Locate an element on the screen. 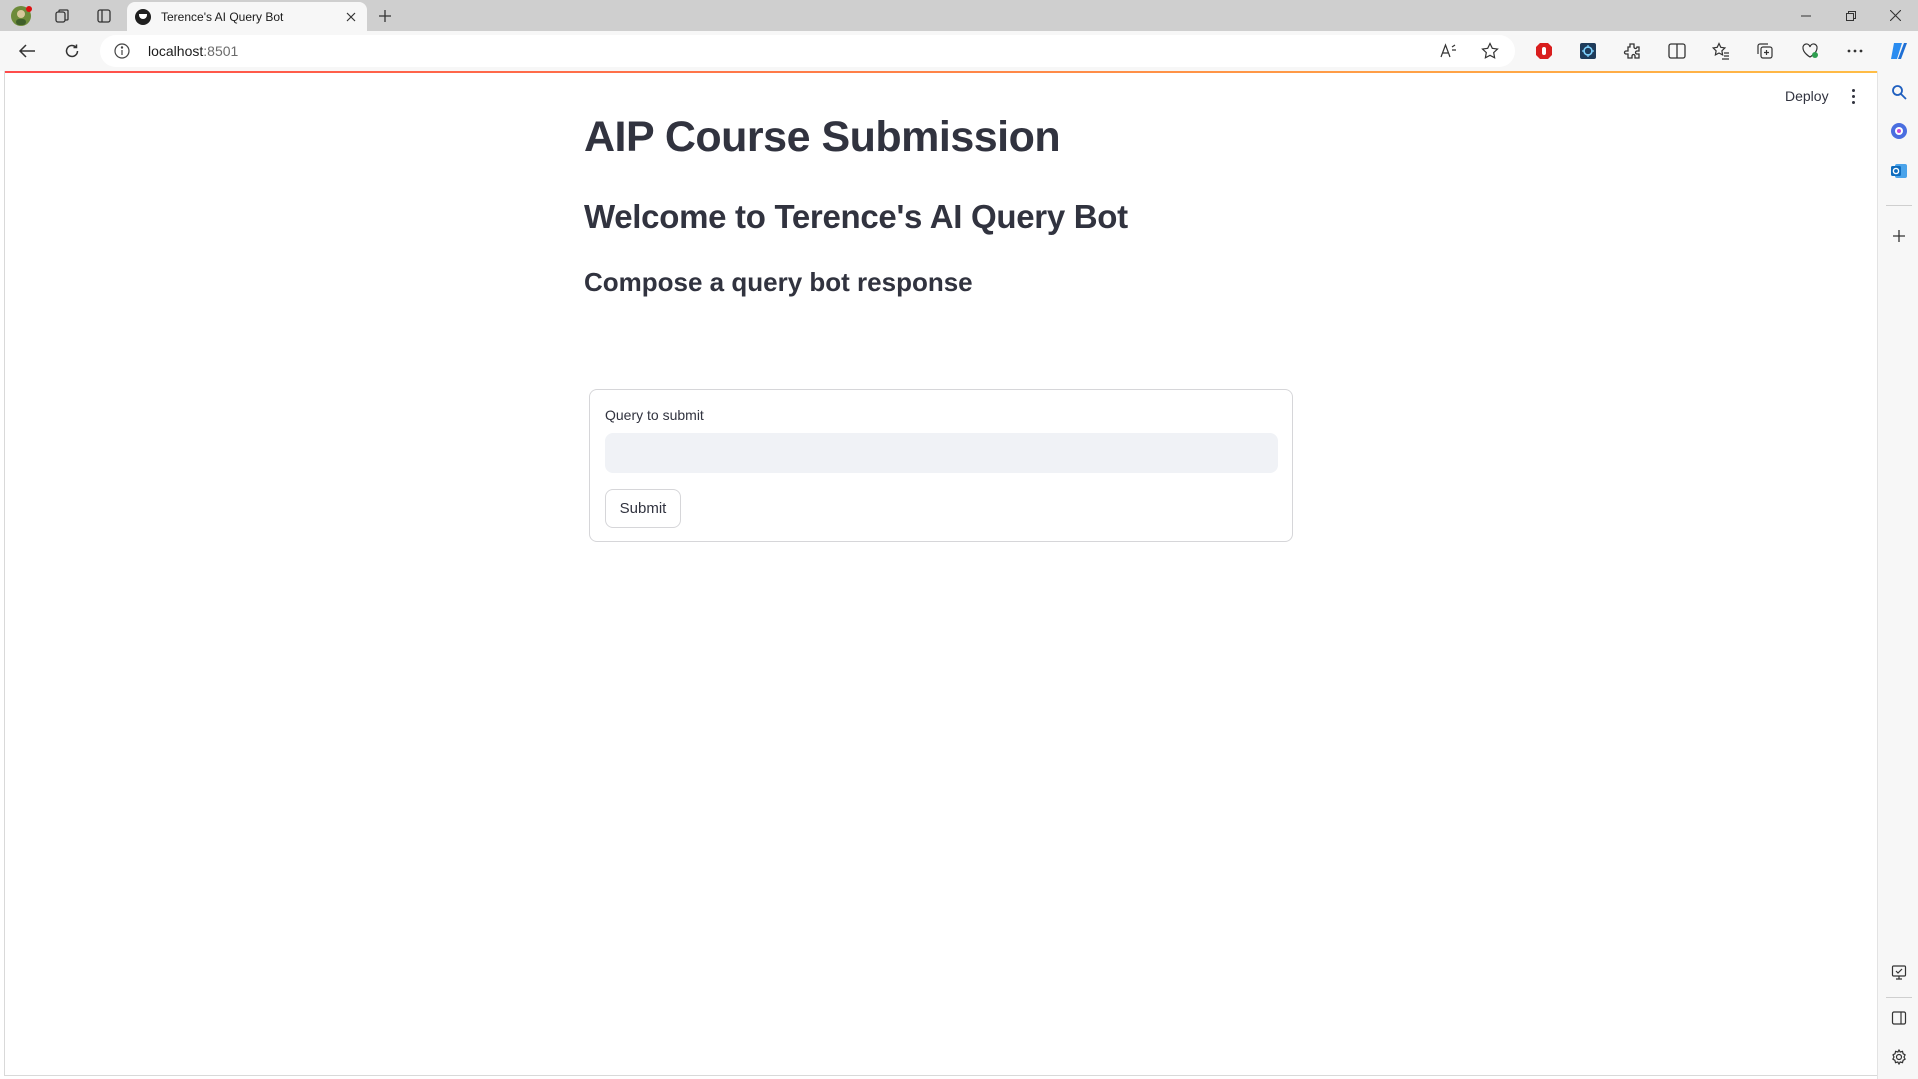 This screenshot has height=1079, width=1918. sidebar-toggle-icon is located at coordinates (1899, 1018).